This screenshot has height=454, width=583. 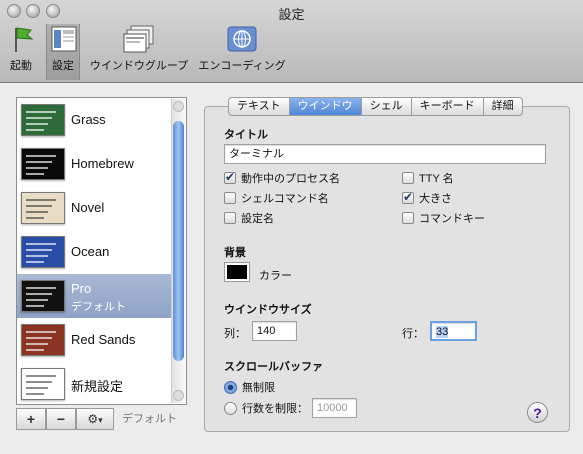 I want to click on process-name-checkbox, so click(x=230, y=177).